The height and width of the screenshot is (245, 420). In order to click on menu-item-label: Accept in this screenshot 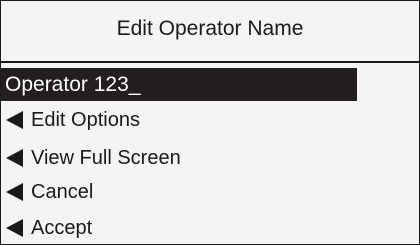, I will do `click(62, 227)`.